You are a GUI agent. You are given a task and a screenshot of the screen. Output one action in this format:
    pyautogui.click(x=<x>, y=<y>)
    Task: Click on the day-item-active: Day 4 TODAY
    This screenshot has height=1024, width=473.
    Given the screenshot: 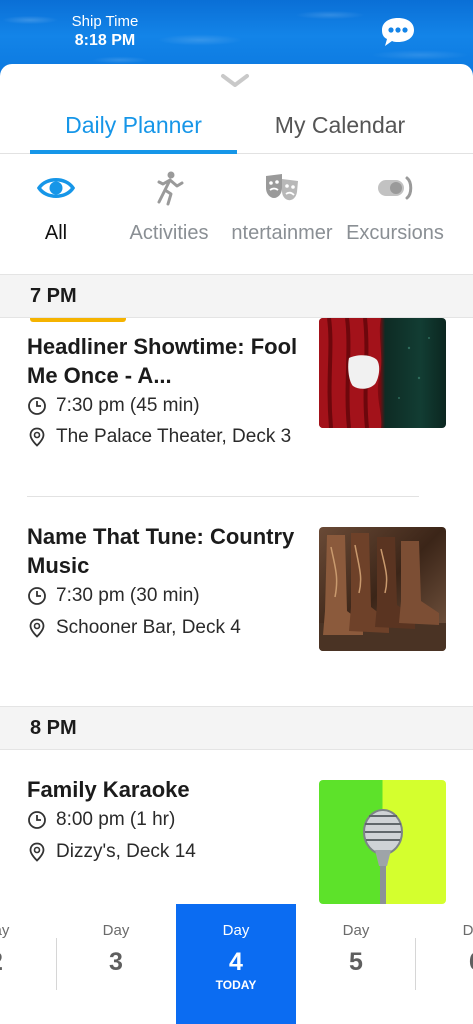 What is the action you would take?
    pyautogui.click(x=236, y=964)
    